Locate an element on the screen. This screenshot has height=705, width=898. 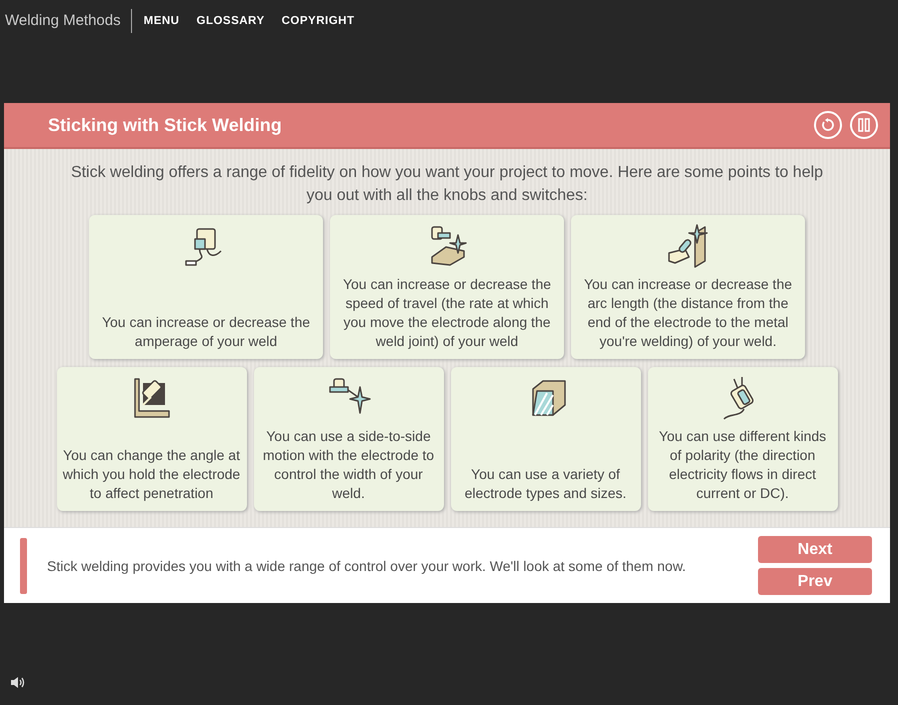
card-text: You can use a side-to-side motion with the electrode to control the width of your weld. is located at coordinates (349, 465).